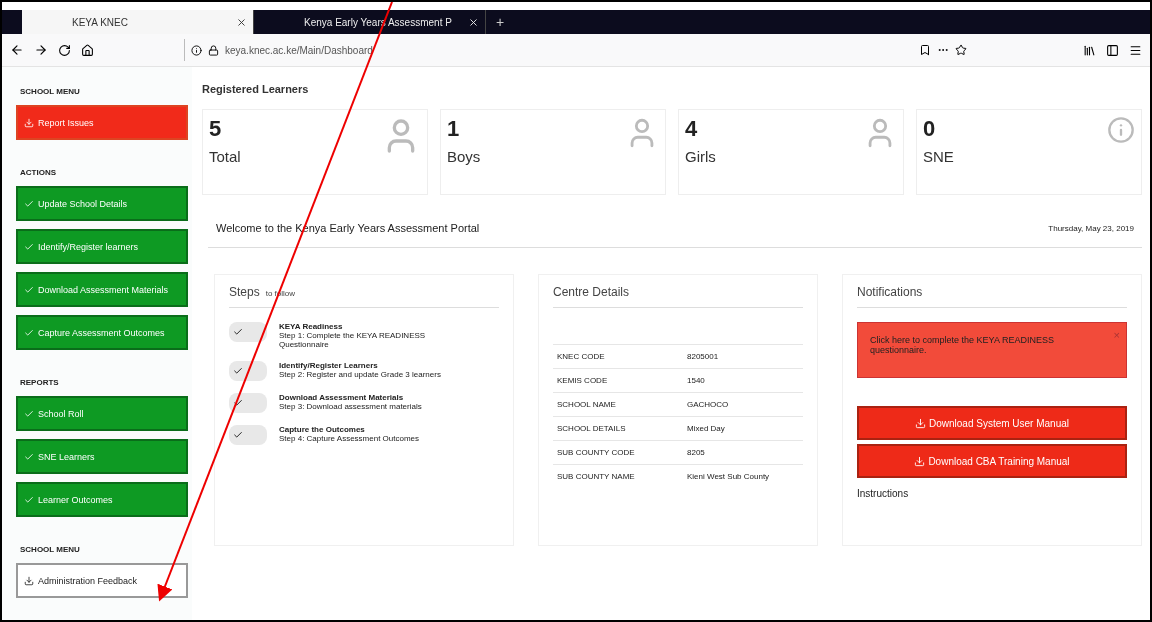 This screenshot has width=1152, height=622. I want to click on step-title: KEYA Readiness, so click(311, 326).